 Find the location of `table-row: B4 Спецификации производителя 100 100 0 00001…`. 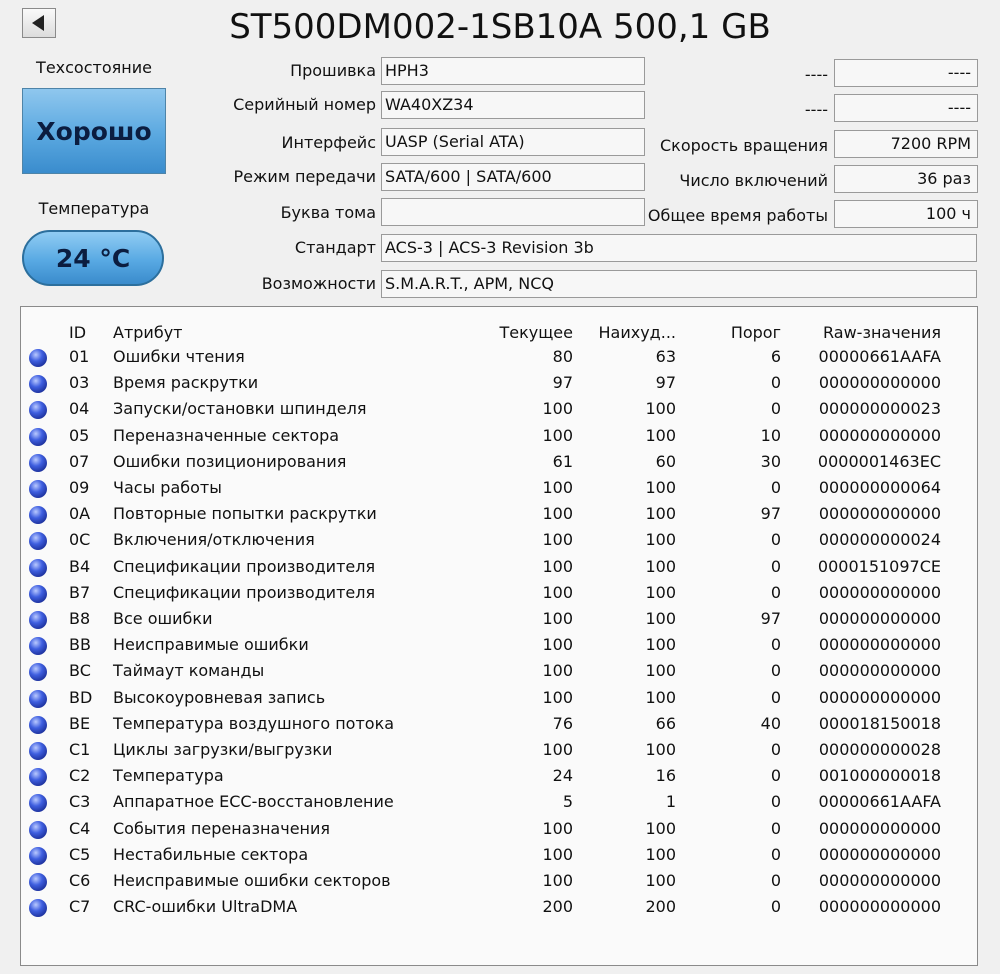

table-row: B4 Спецификации производителя 100 100 0 00001… is located at coordinates (499, 568).